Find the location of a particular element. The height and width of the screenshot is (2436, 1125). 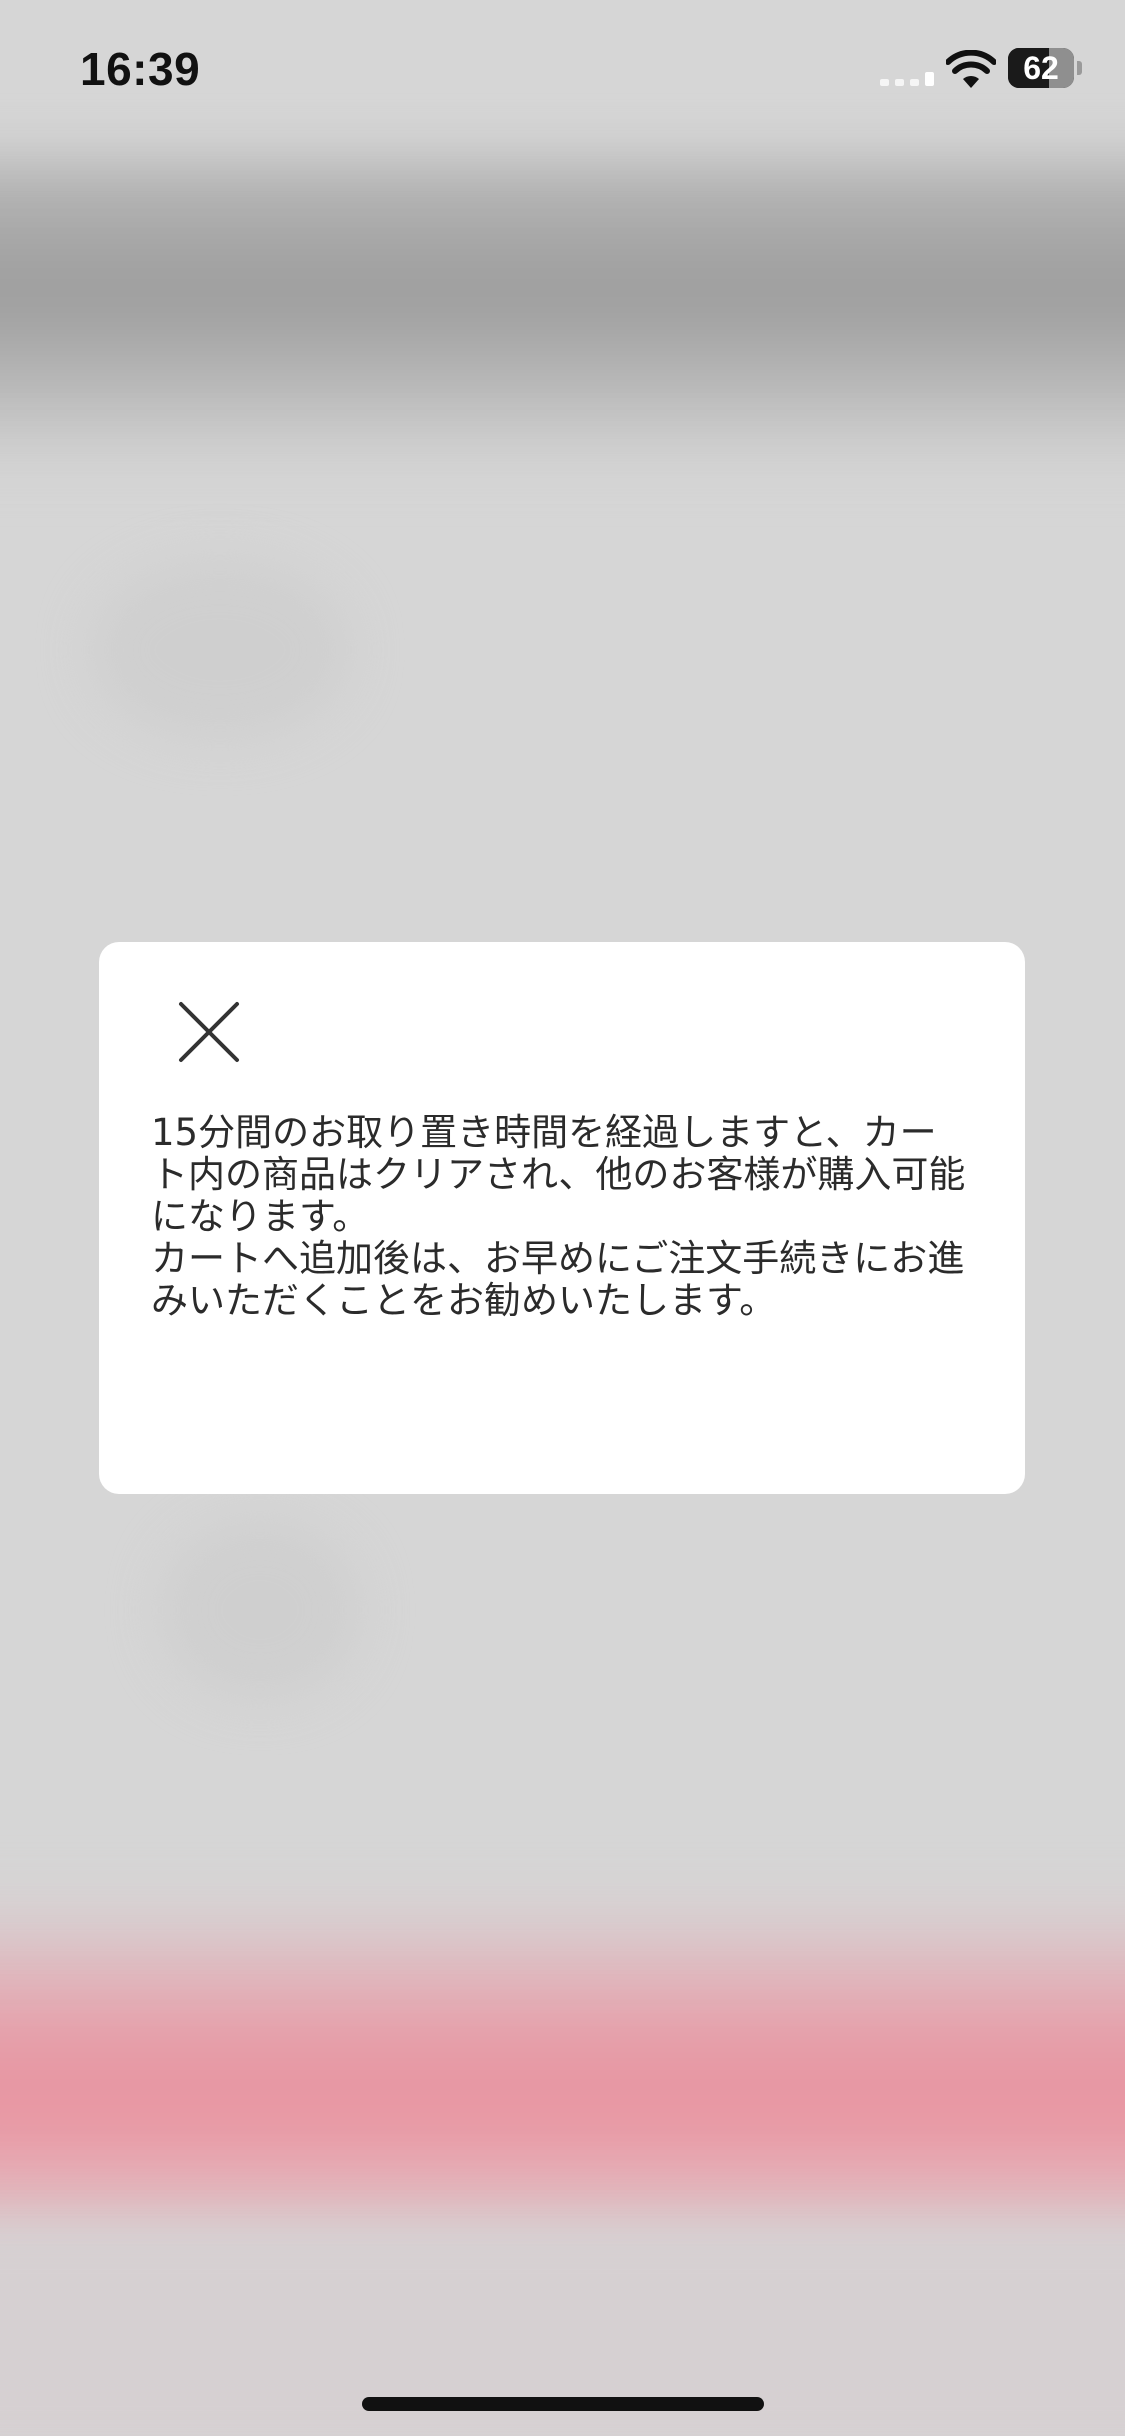

close-button is located at coordinates (209, 1032).